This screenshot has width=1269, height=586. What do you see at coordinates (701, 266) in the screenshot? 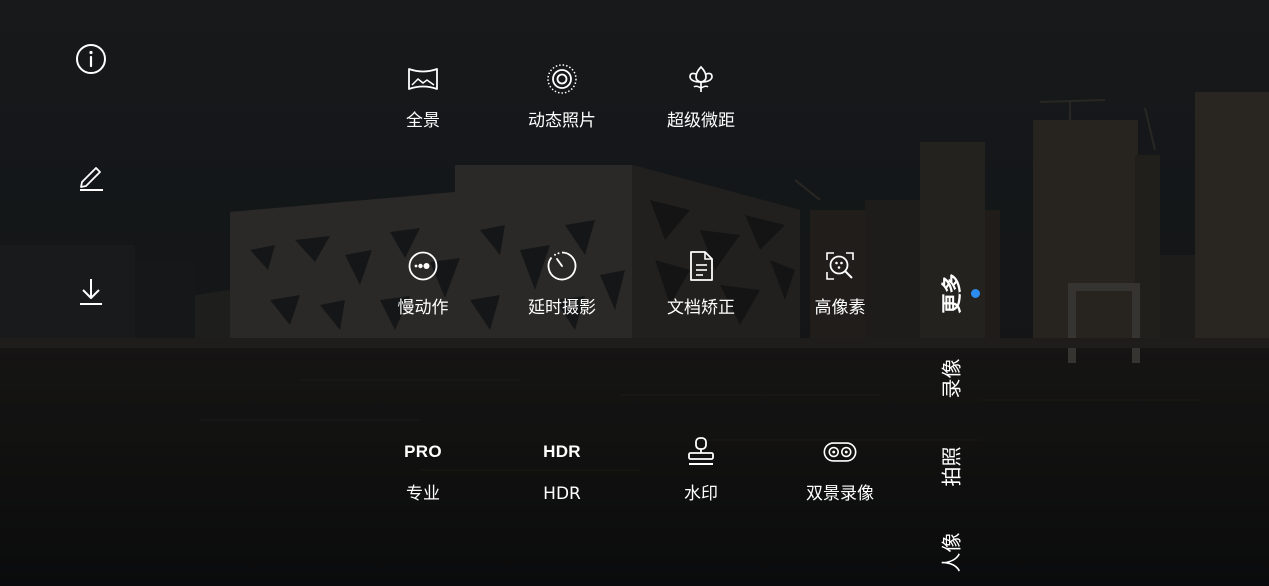
I see `document-icon` at bounding box center [701, 266].